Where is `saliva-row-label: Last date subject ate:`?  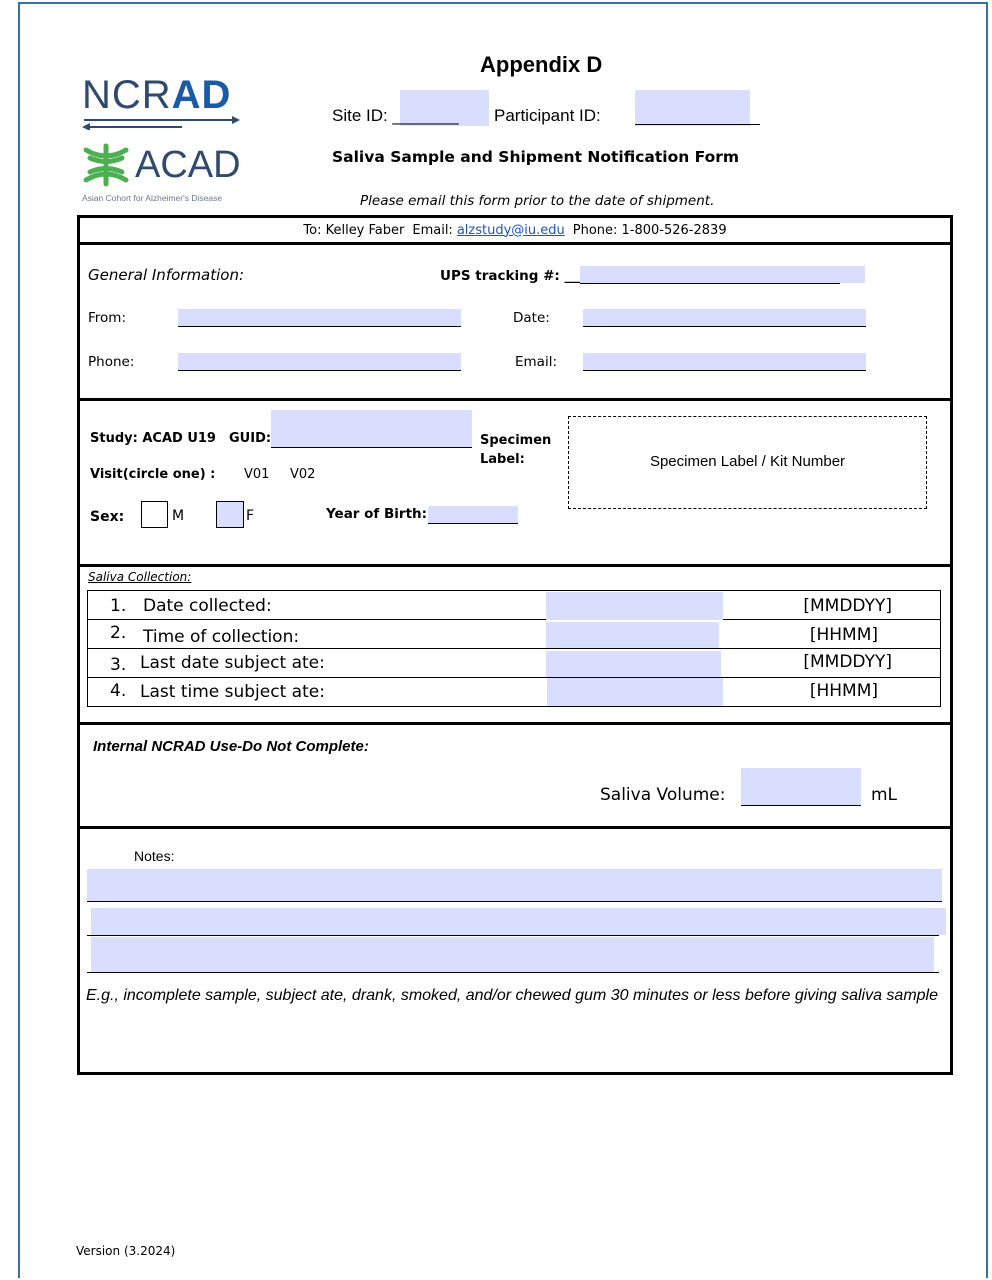
saliva-row-label: Last date subject ate: is located at coordinates (232, 663).